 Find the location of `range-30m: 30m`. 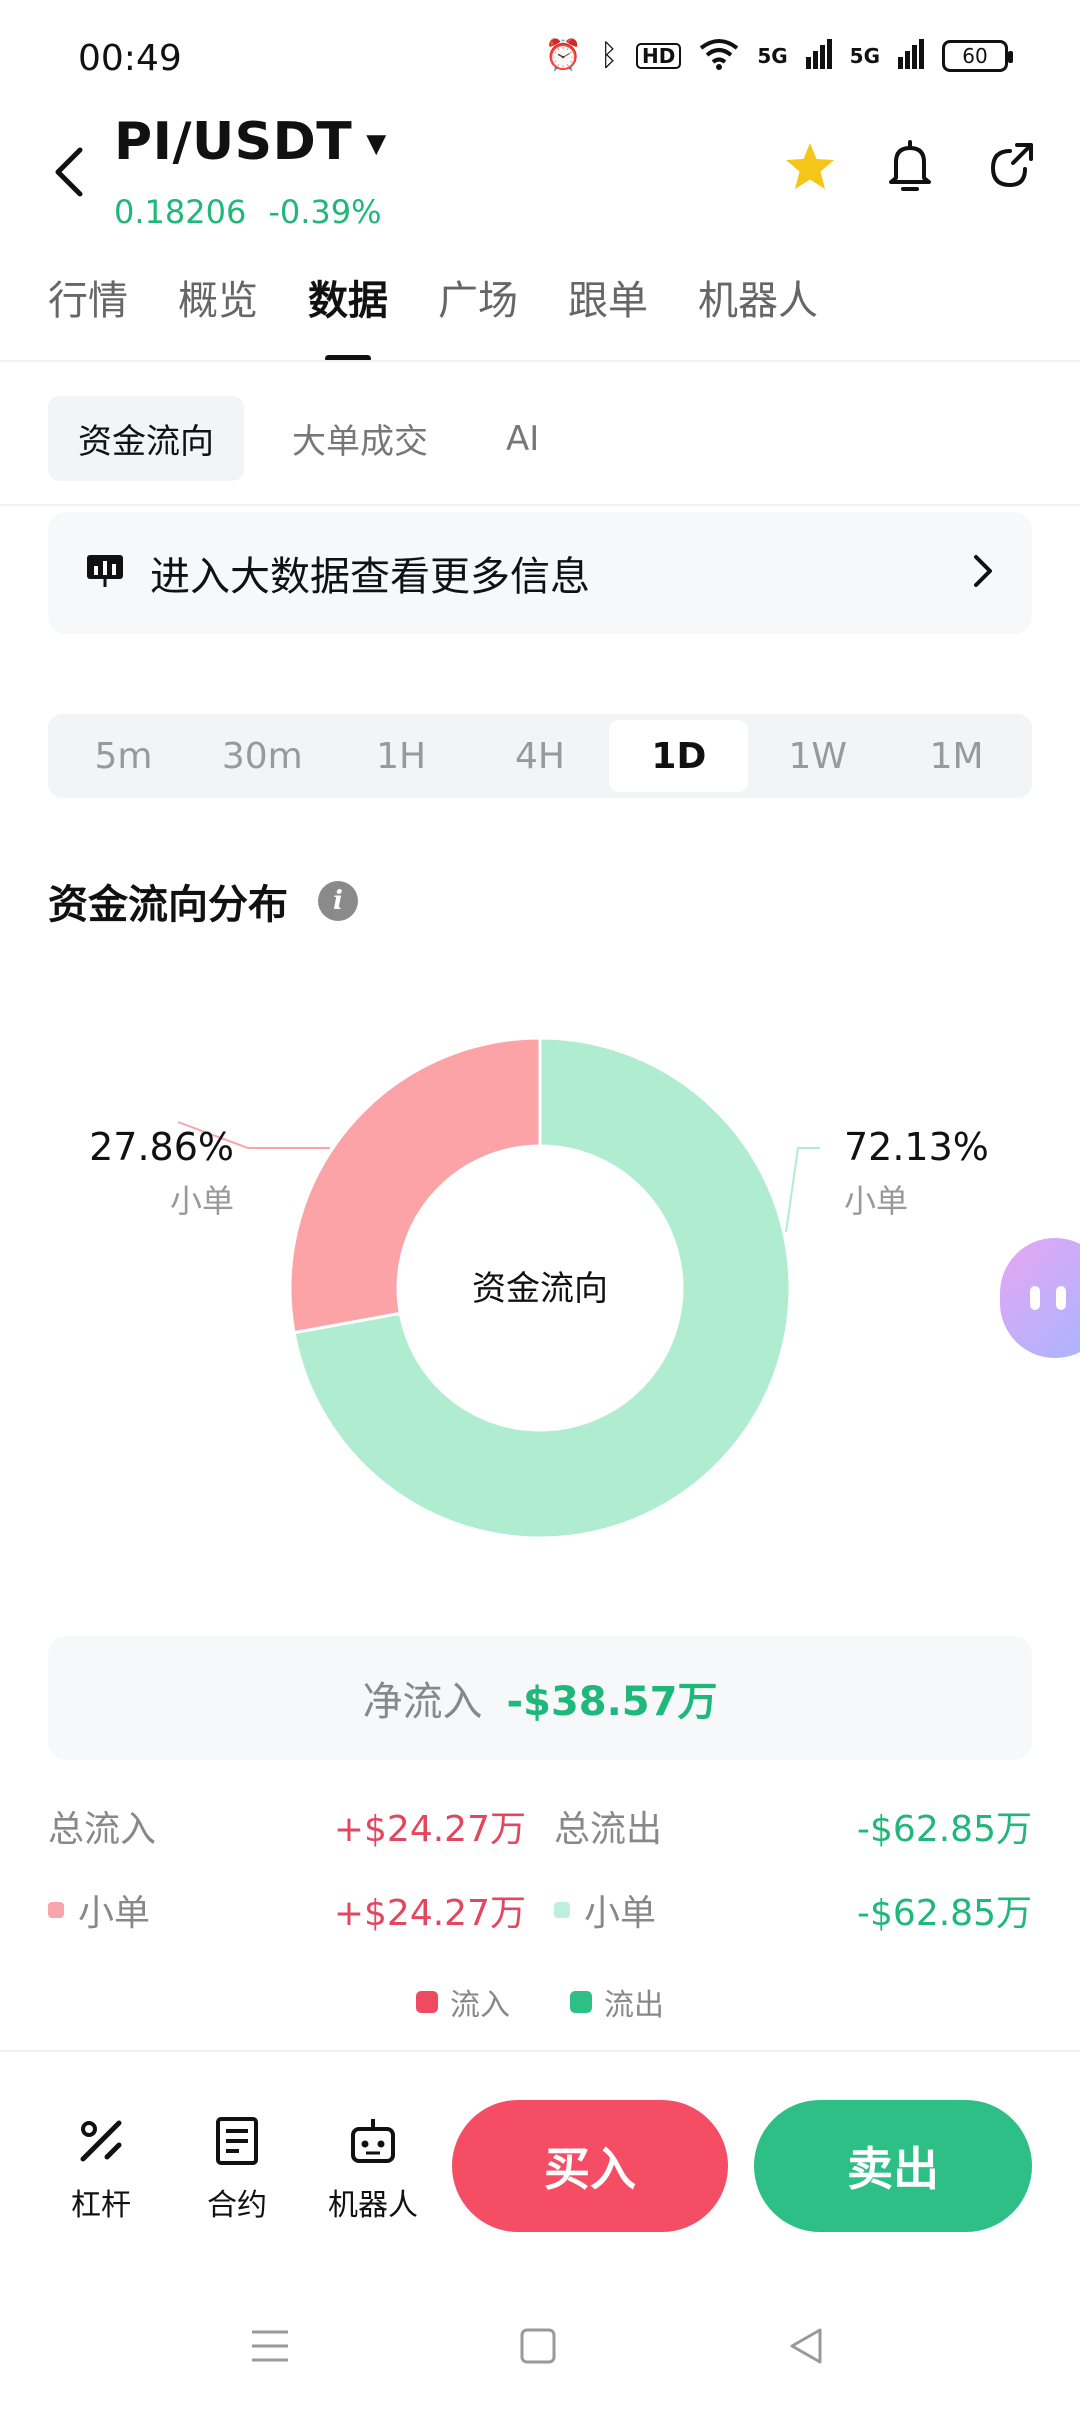

range-30m: 30m is located at coordinates (262, 756).